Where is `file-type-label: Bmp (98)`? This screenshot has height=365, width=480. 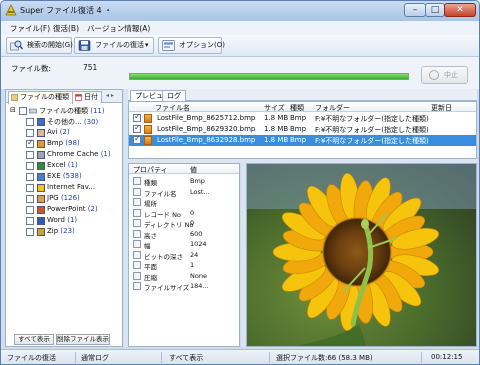 file-type-label: Bmp (98) is located at coordinates (63, 143).